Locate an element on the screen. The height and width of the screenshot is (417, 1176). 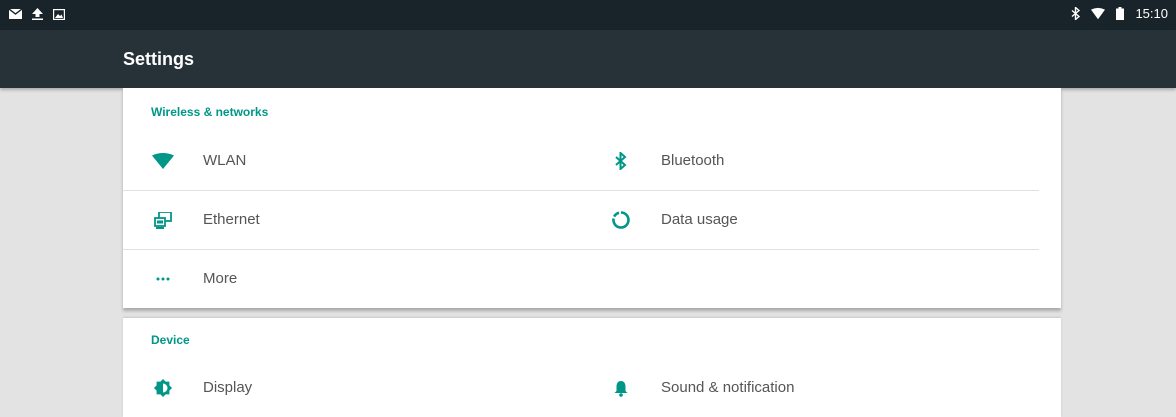
settings-item-label: Ethernet is located at coordinates (231, 219).